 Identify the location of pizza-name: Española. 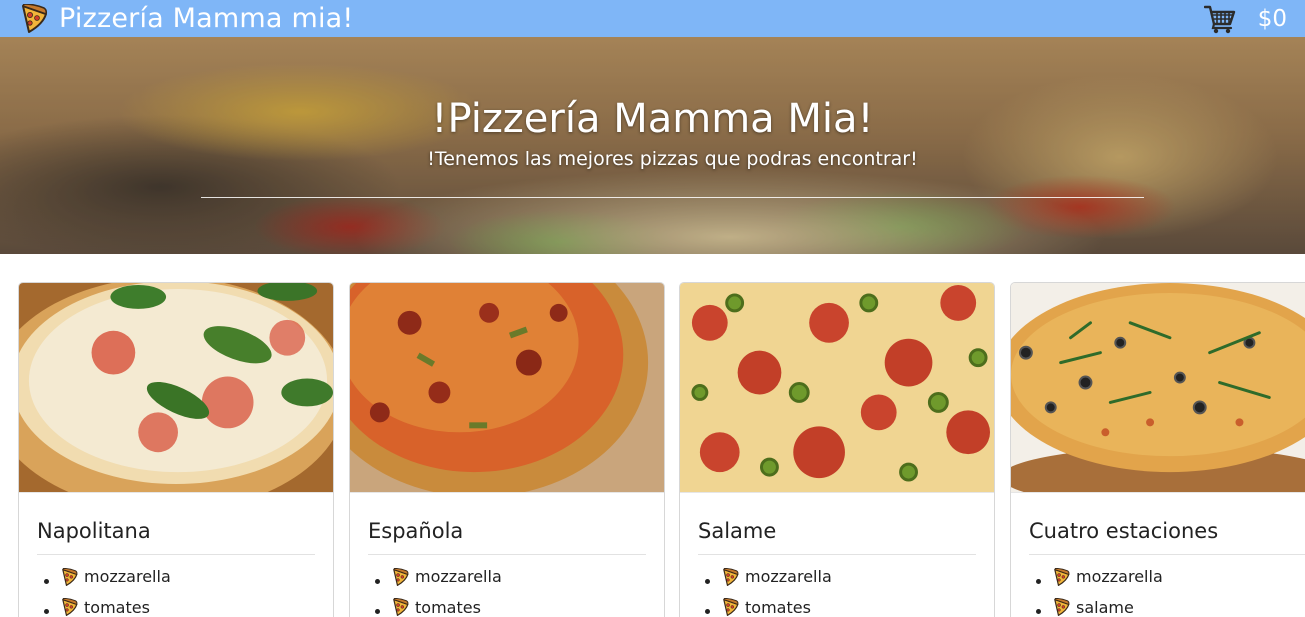
(416, 531).